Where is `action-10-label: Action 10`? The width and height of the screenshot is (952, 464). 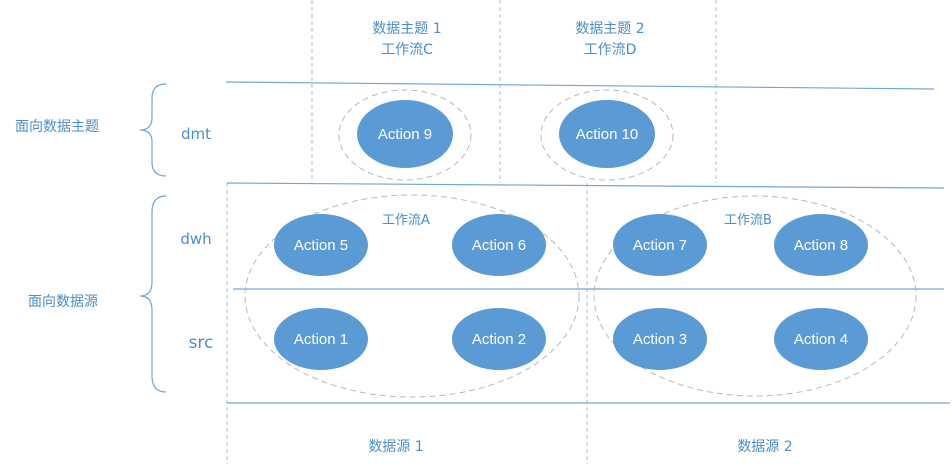
action-10-label: Action 10 is located at coordinates (607, 134).